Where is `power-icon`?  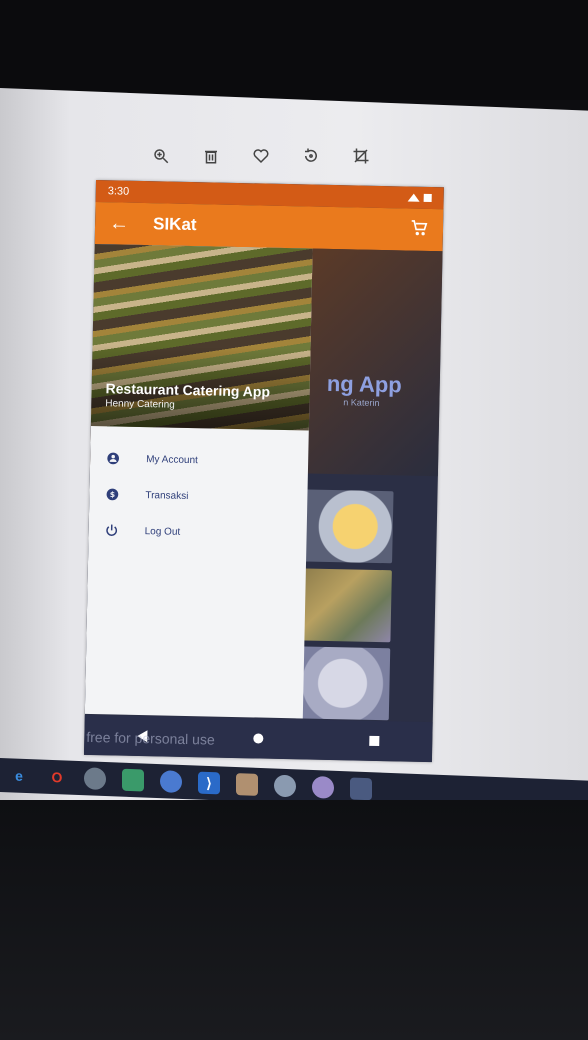
power-icon is located at coordinates (112, 530).